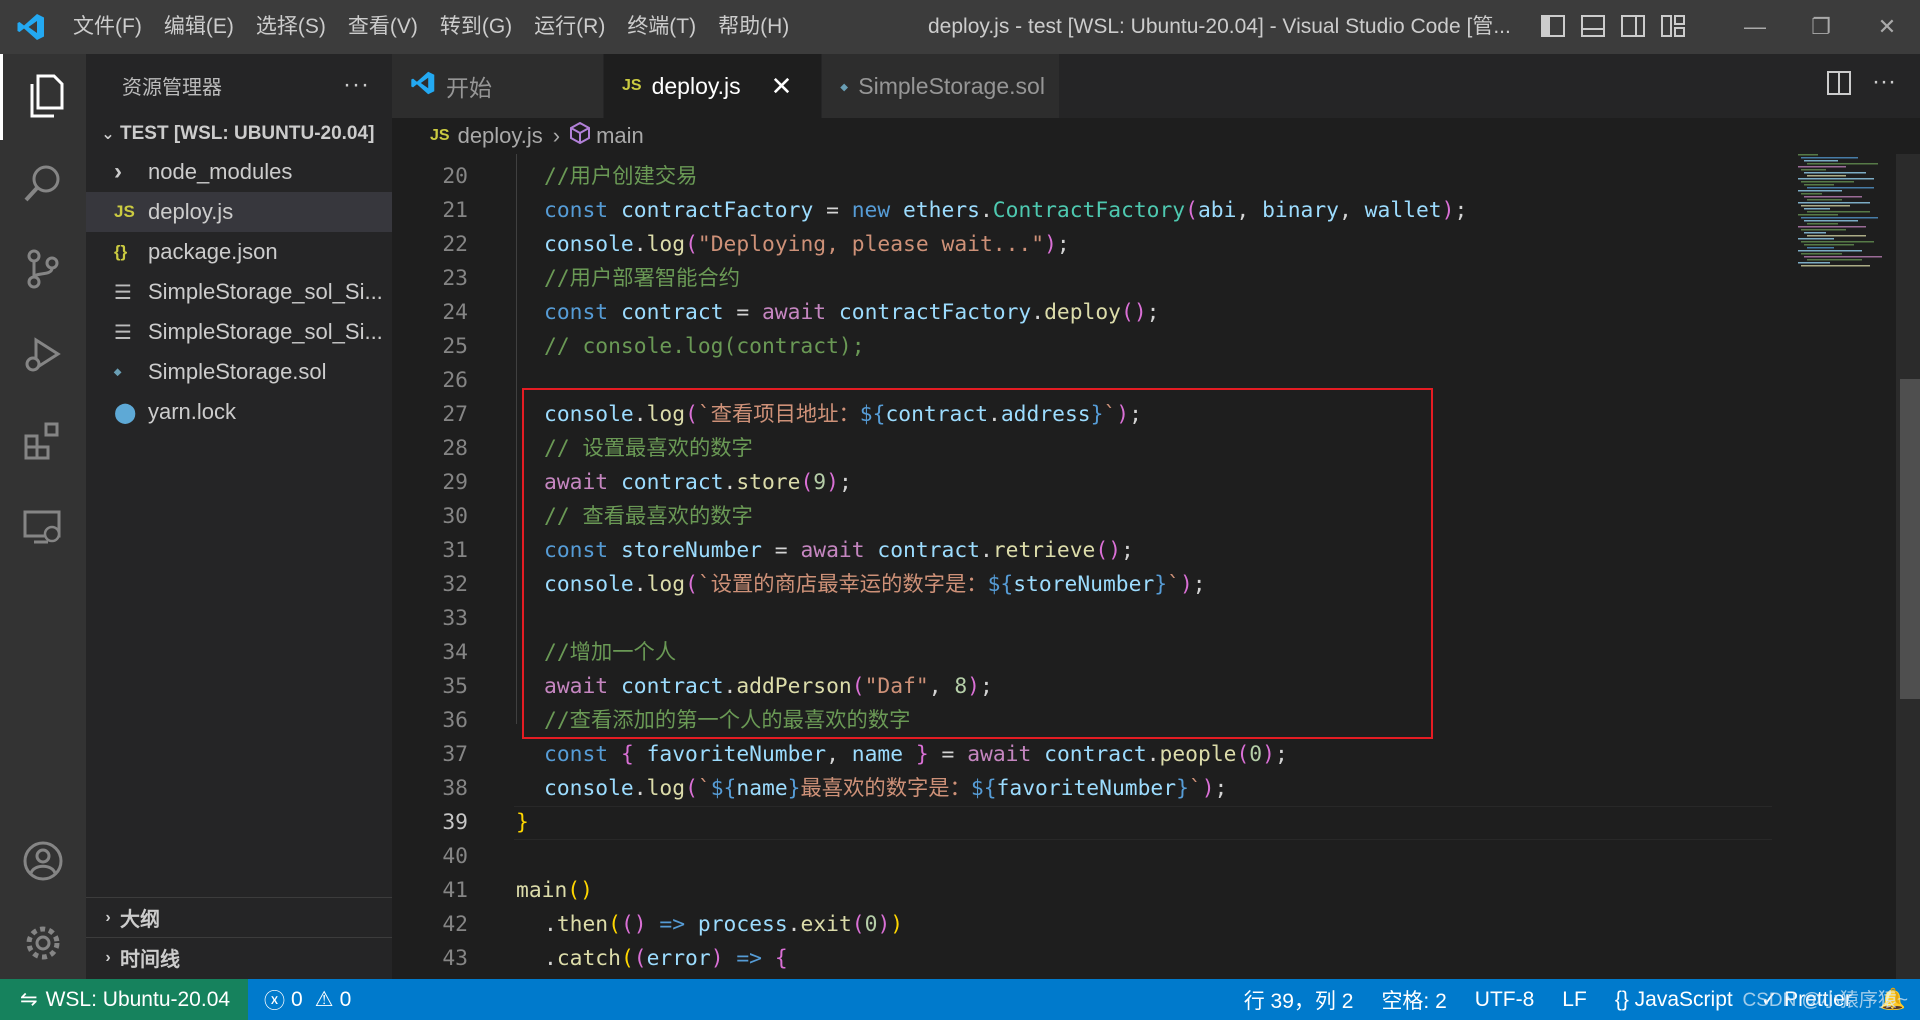  I want to click on close-window-icon: ✕, so click(1887, 27).